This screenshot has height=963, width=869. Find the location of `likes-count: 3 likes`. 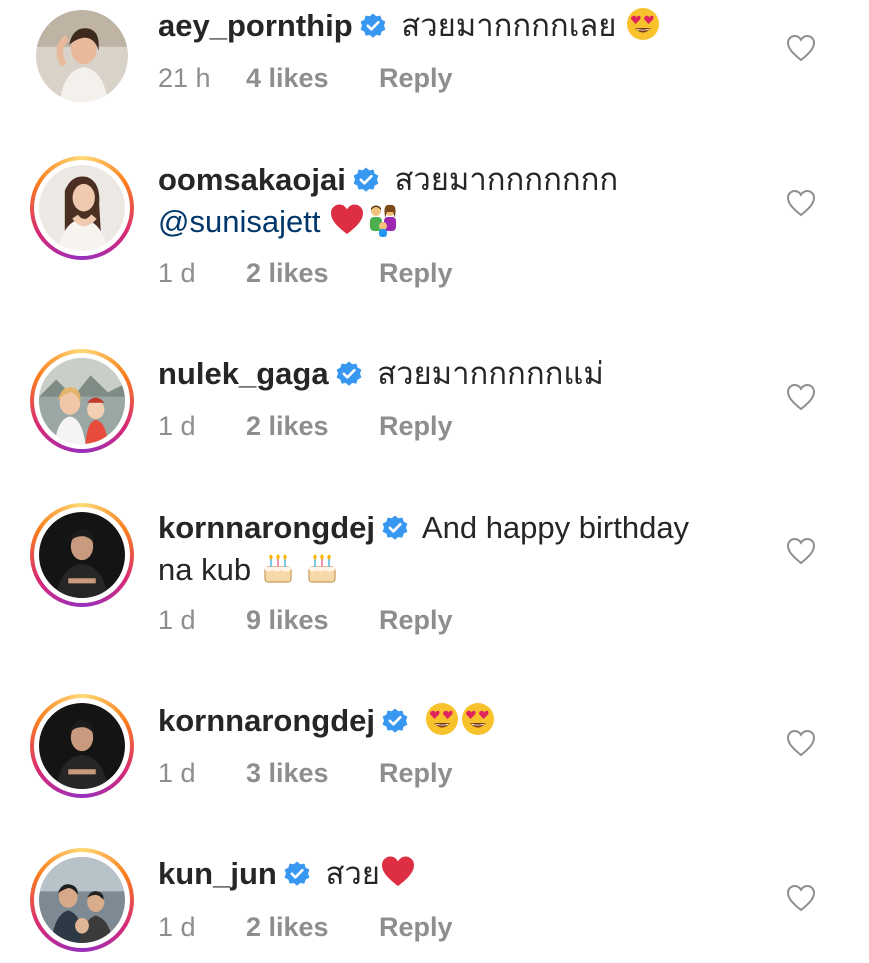

likes-count: 3 likes is located at coordinates (312, 773).